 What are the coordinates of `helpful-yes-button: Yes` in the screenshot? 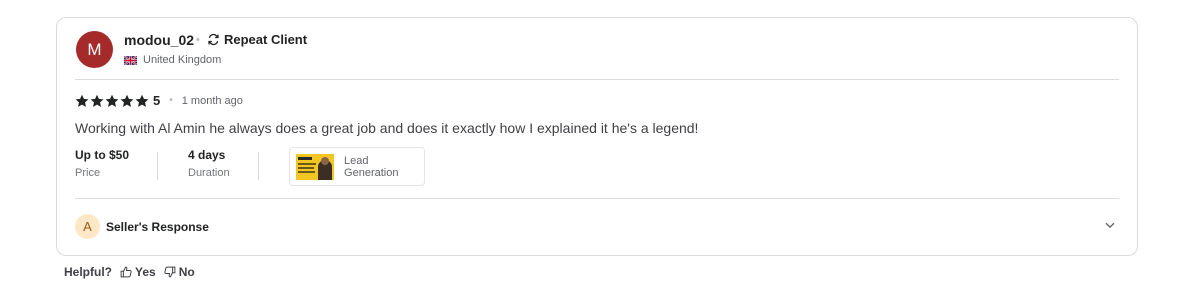 It's located at (138, 272).